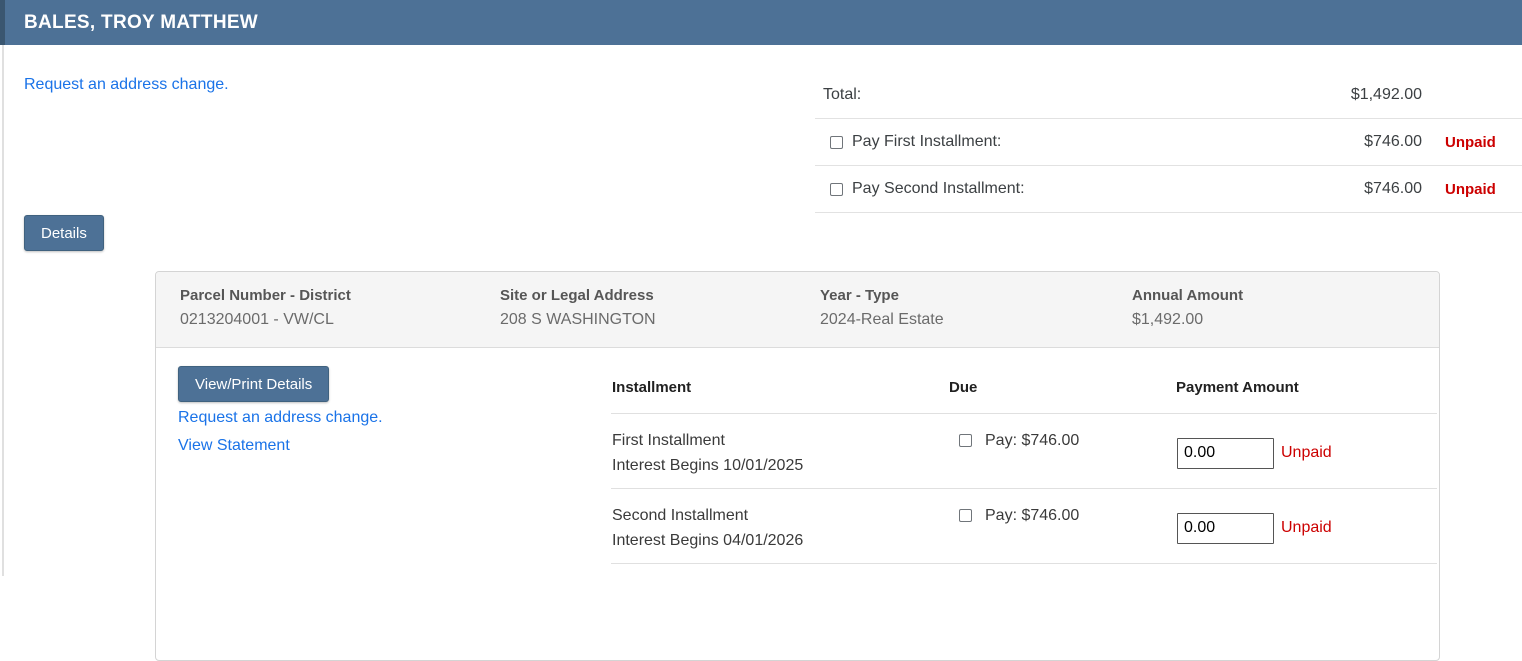 This screenshot has width=1522, height=661. What do you see at coordinates (836, 189) in the screenshot?
I see `pay-second-installment-checkbox` at bounding box center [836, 189].